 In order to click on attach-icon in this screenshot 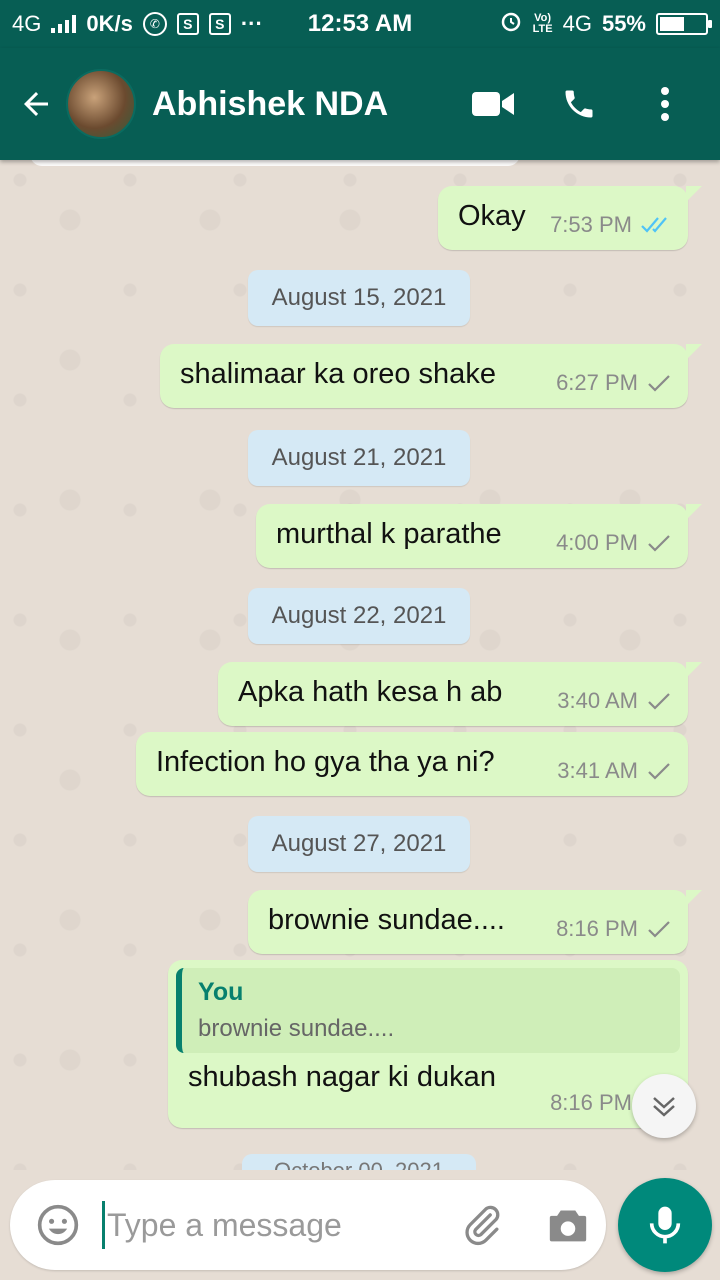, I will do `click(482, 1225)`.